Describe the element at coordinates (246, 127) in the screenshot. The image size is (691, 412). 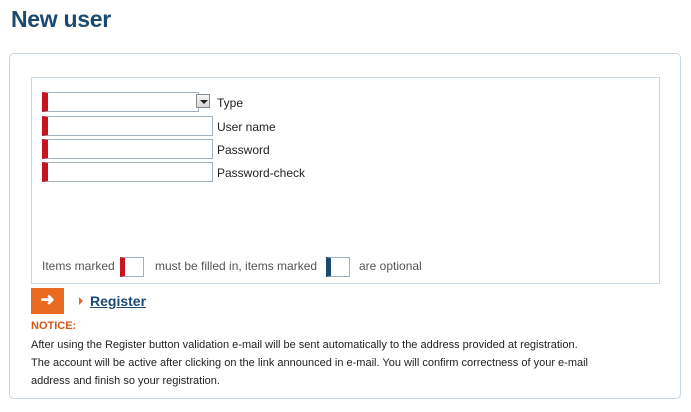
I see `username-label: User name` at that location.